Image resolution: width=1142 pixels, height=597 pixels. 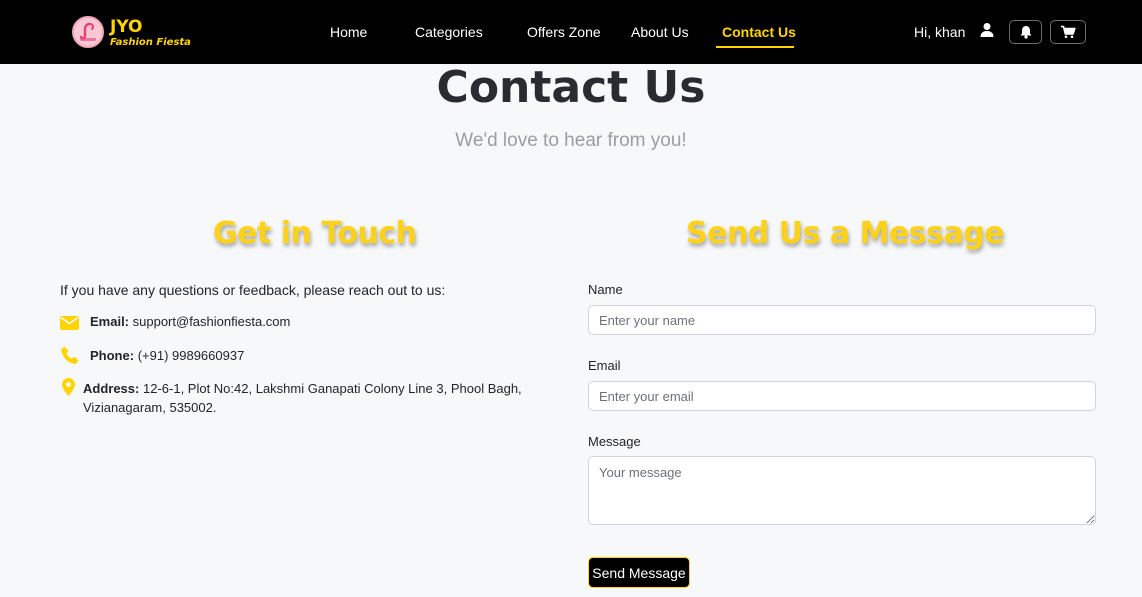 I want to click on bell-icon, so click(x=1025, y=32).